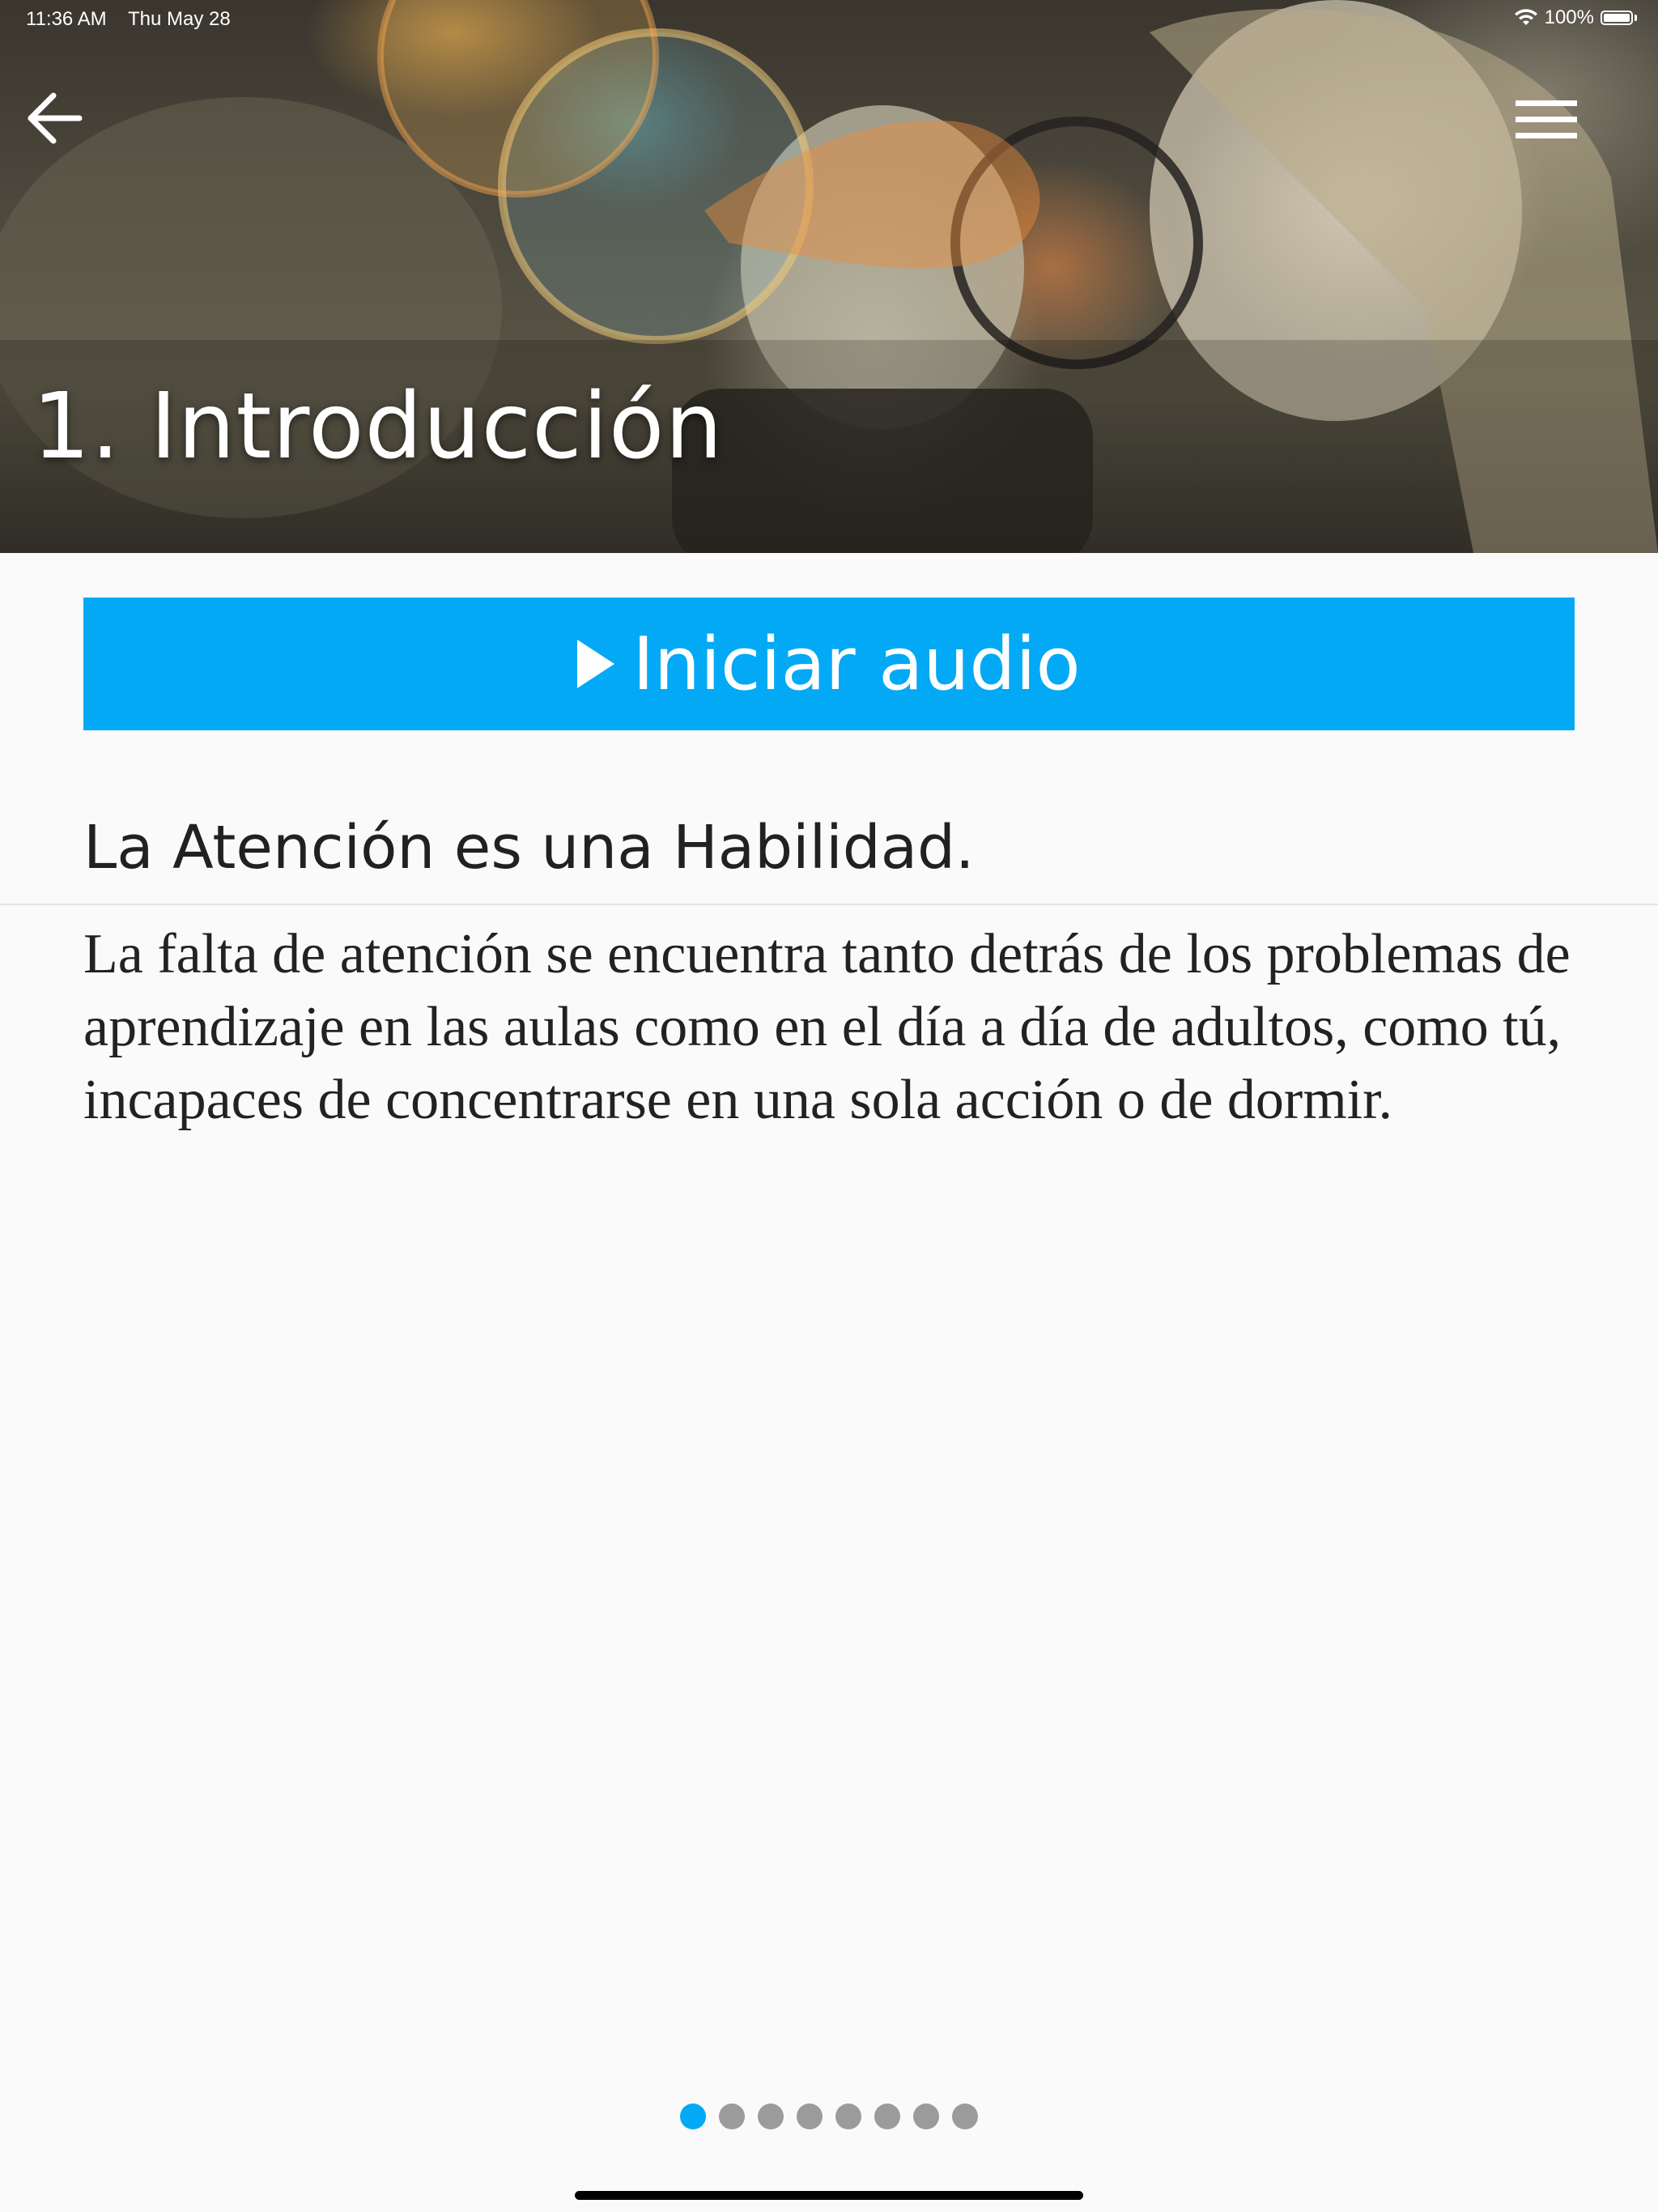  Describe the element at coordinates (1569, 17) in the screenshot. I see `battery-percent: 100%` at that location.